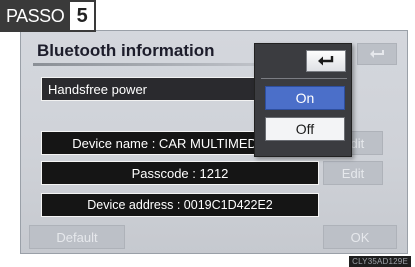 Image resolution: width=415 pixels, height=267 pixels. I want to click on handsfree-power-label: Handsfree power, so click(97, 89).